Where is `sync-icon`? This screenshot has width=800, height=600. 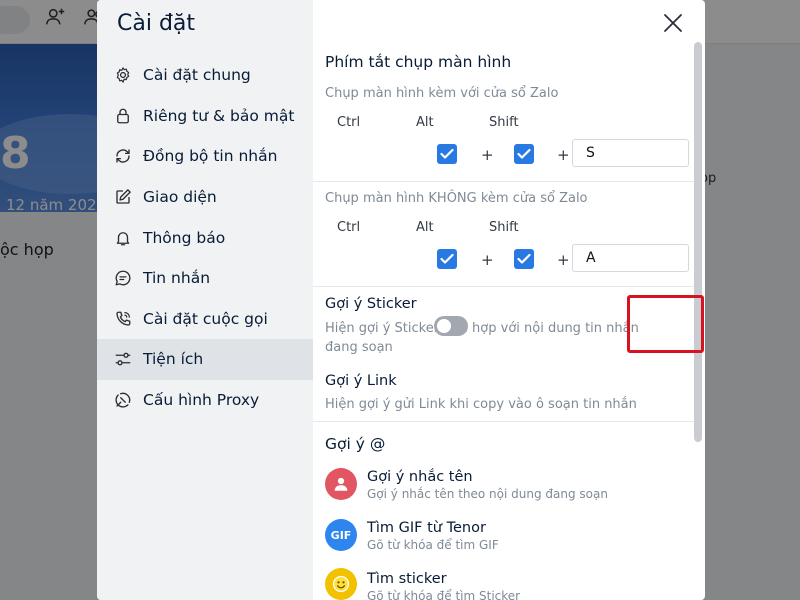
sync-icon is located at coordinates (123, 156).